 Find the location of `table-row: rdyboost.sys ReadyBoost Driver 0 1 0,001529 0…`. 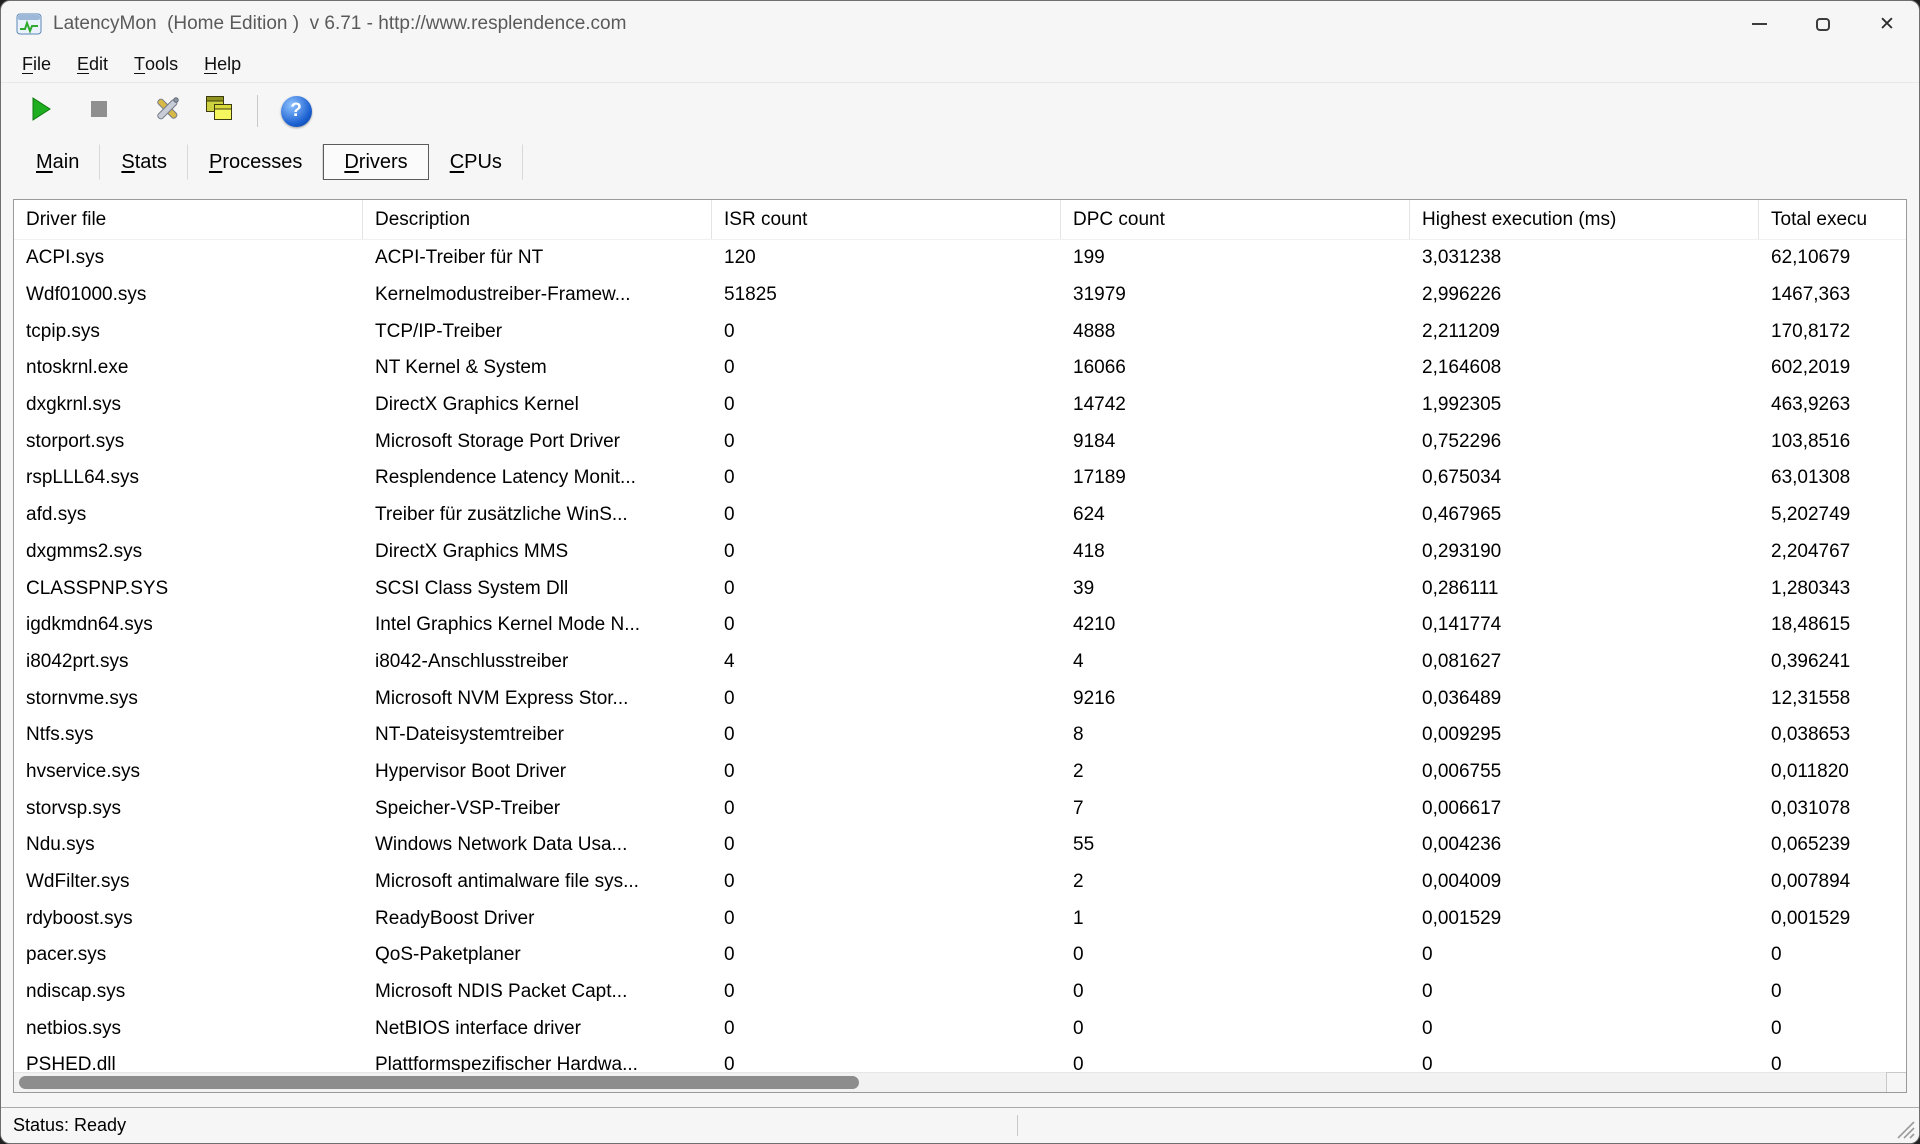

table-row: rdyboost.sys ReadyBoost Driver 0 1 0,001529 0… is located at coordinates (960, 918).